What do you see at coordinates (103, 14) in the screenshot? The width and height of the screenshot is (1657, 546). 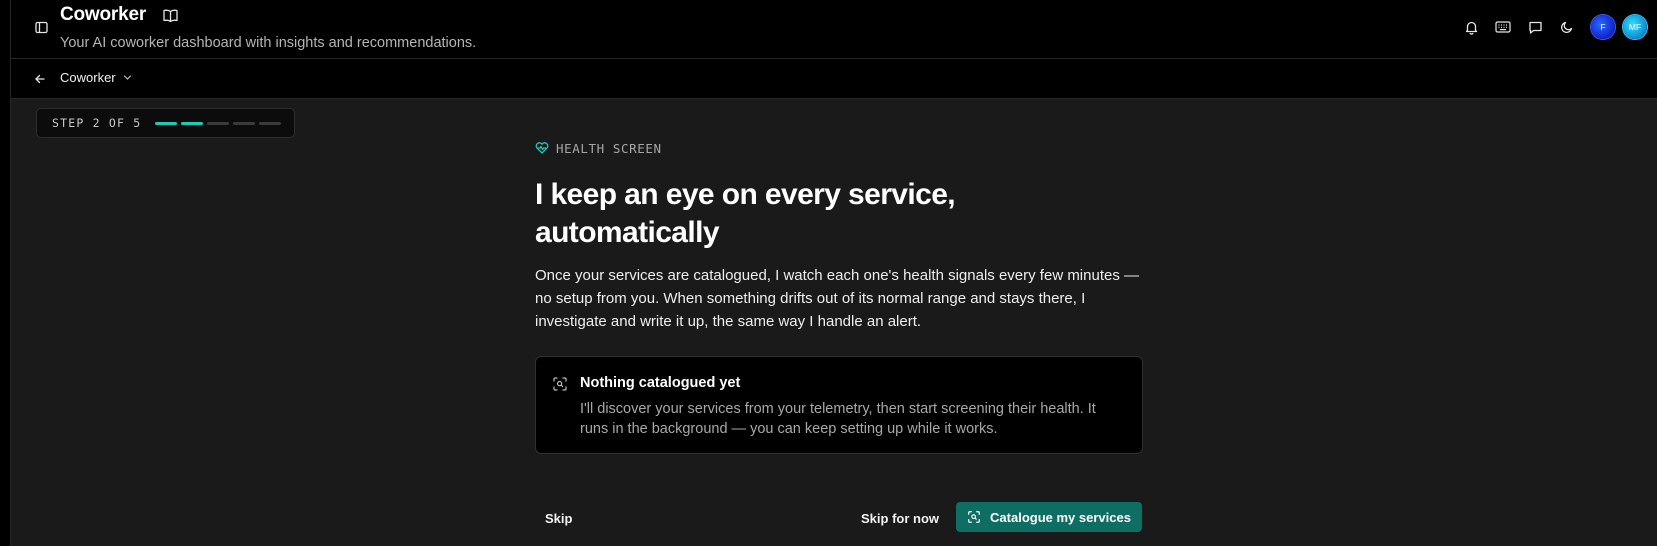 I see `page-title: Coworker` at bounding box center [103, 14].